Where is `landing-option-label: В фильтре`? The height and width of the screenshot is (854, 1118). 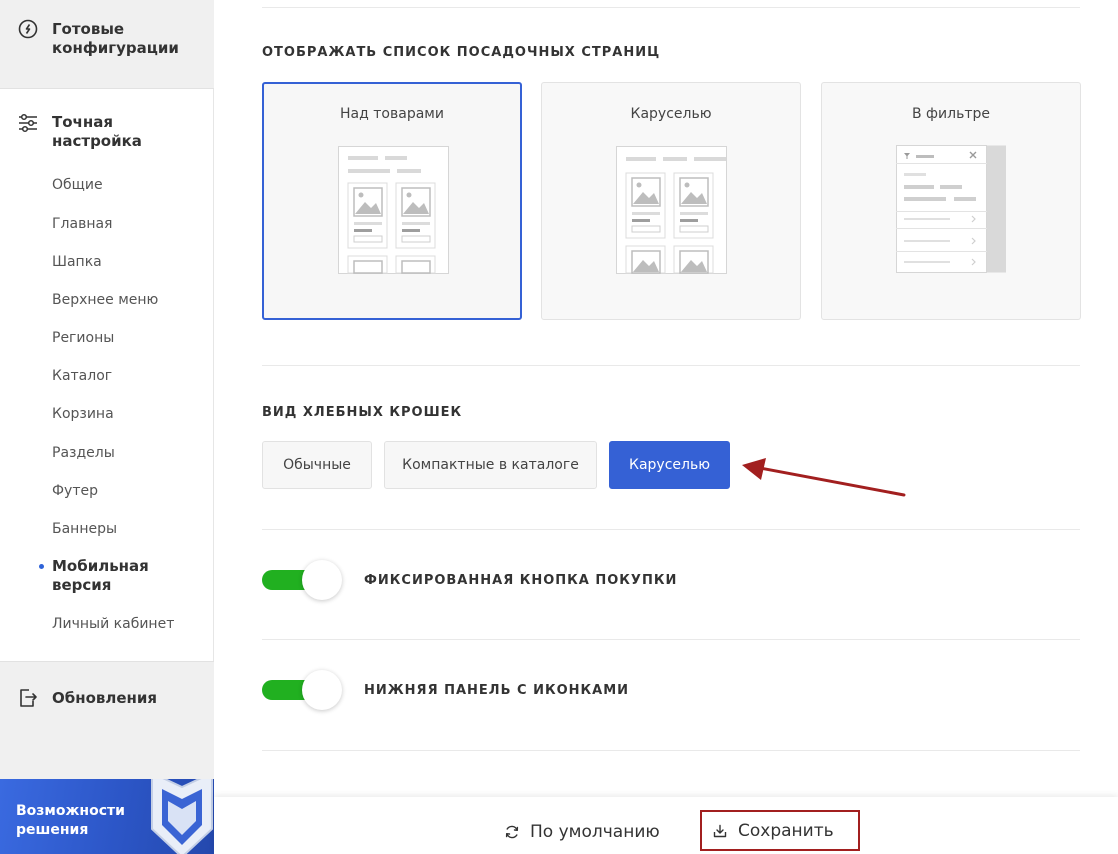
landing-option-label: В фильтре is located at coordinates (951, 114).